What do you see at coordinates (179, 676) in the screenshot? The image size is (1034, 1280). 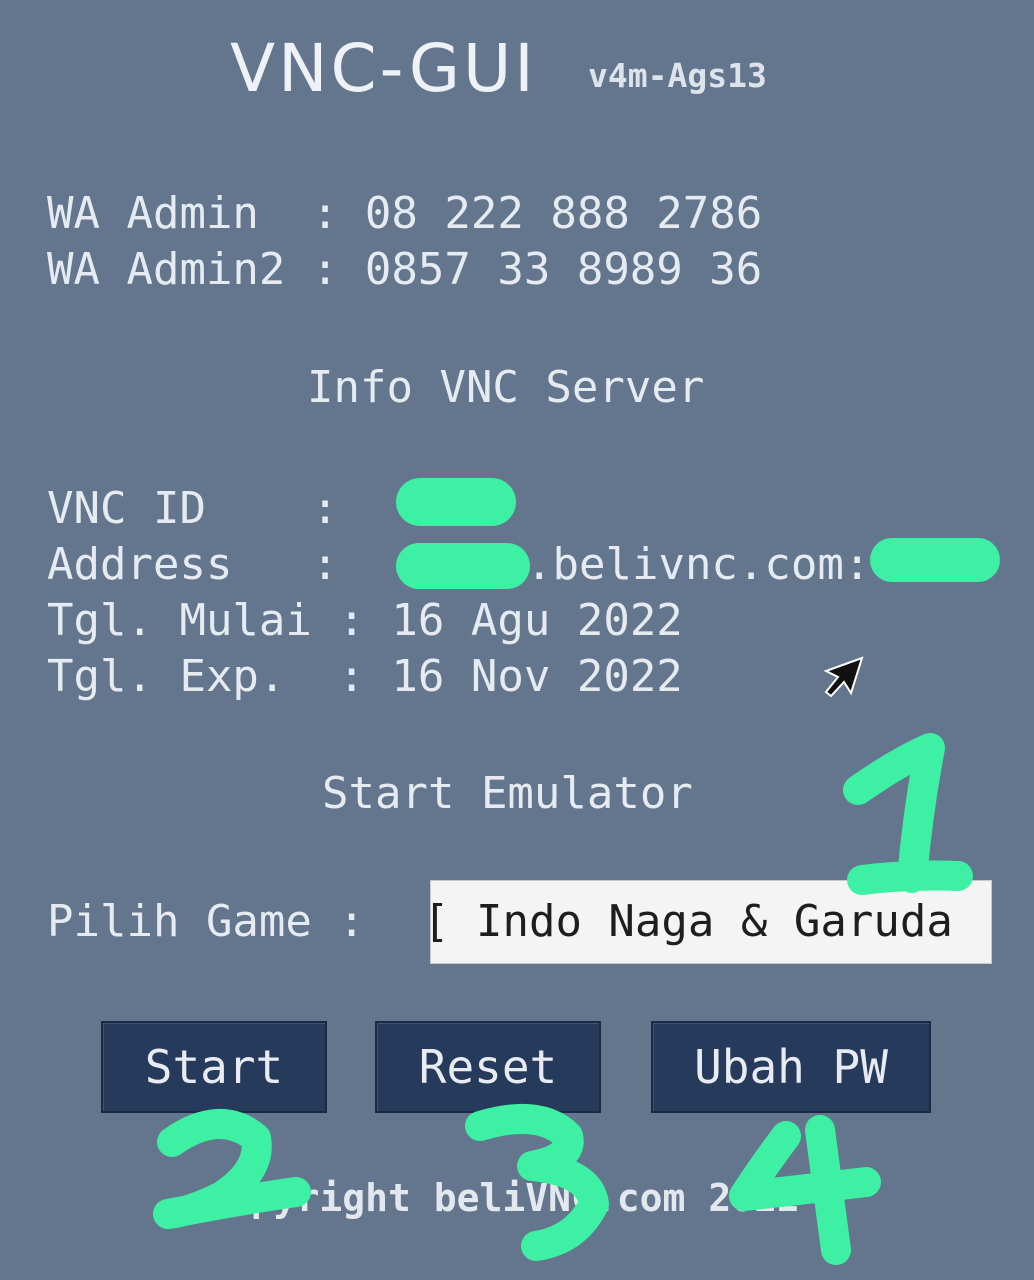 I see `exp-date-label: Tgl. Exp.` at bounding box center [179, 676].